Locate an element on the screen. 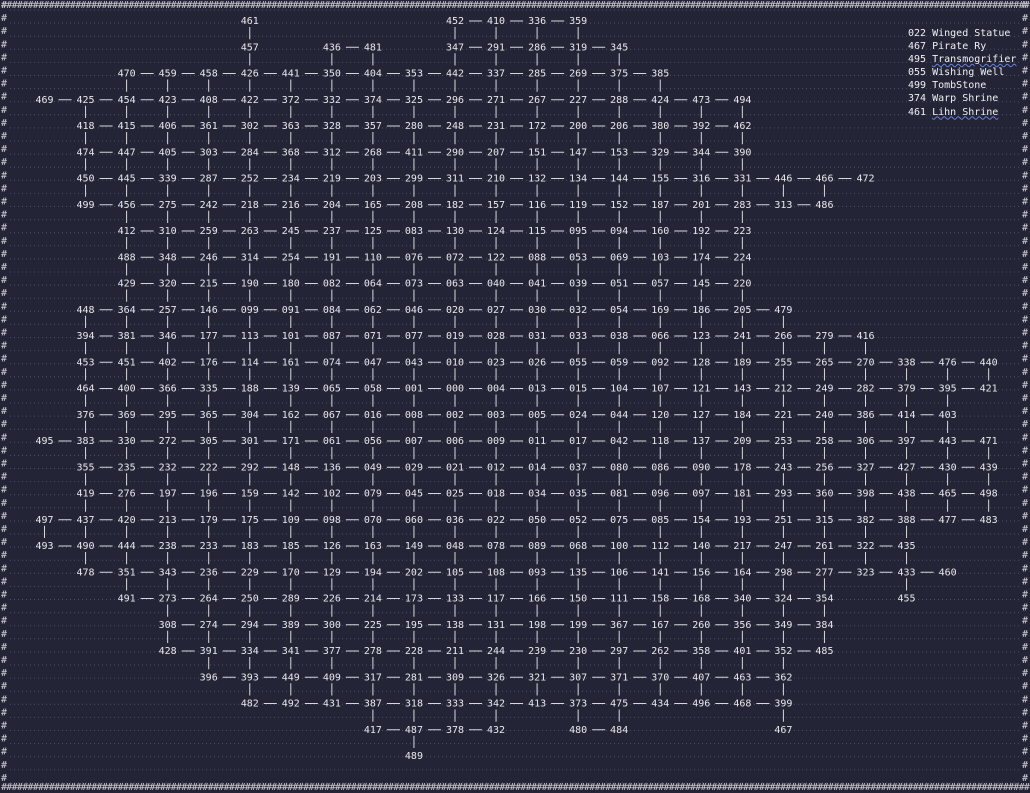 Image resolution: width=1030 pixels, height=793 pixels. map-room: 225 is located at coordinates (373, 625).